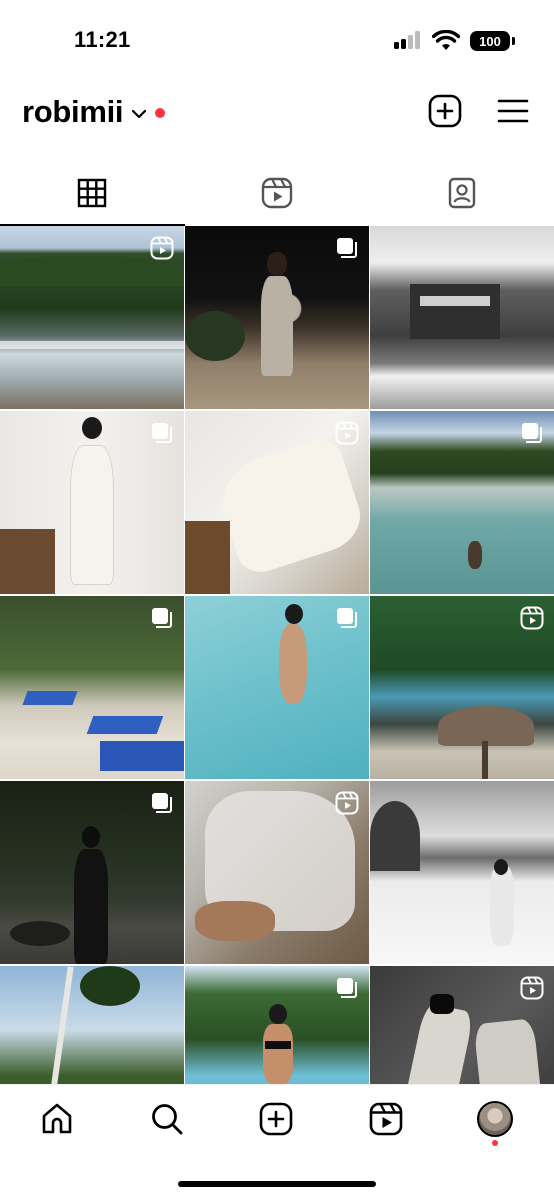 Image resolution: width=554 pixels, height=1200 pixels. I want to click on profile-notification-dot, so click(495, 1143).